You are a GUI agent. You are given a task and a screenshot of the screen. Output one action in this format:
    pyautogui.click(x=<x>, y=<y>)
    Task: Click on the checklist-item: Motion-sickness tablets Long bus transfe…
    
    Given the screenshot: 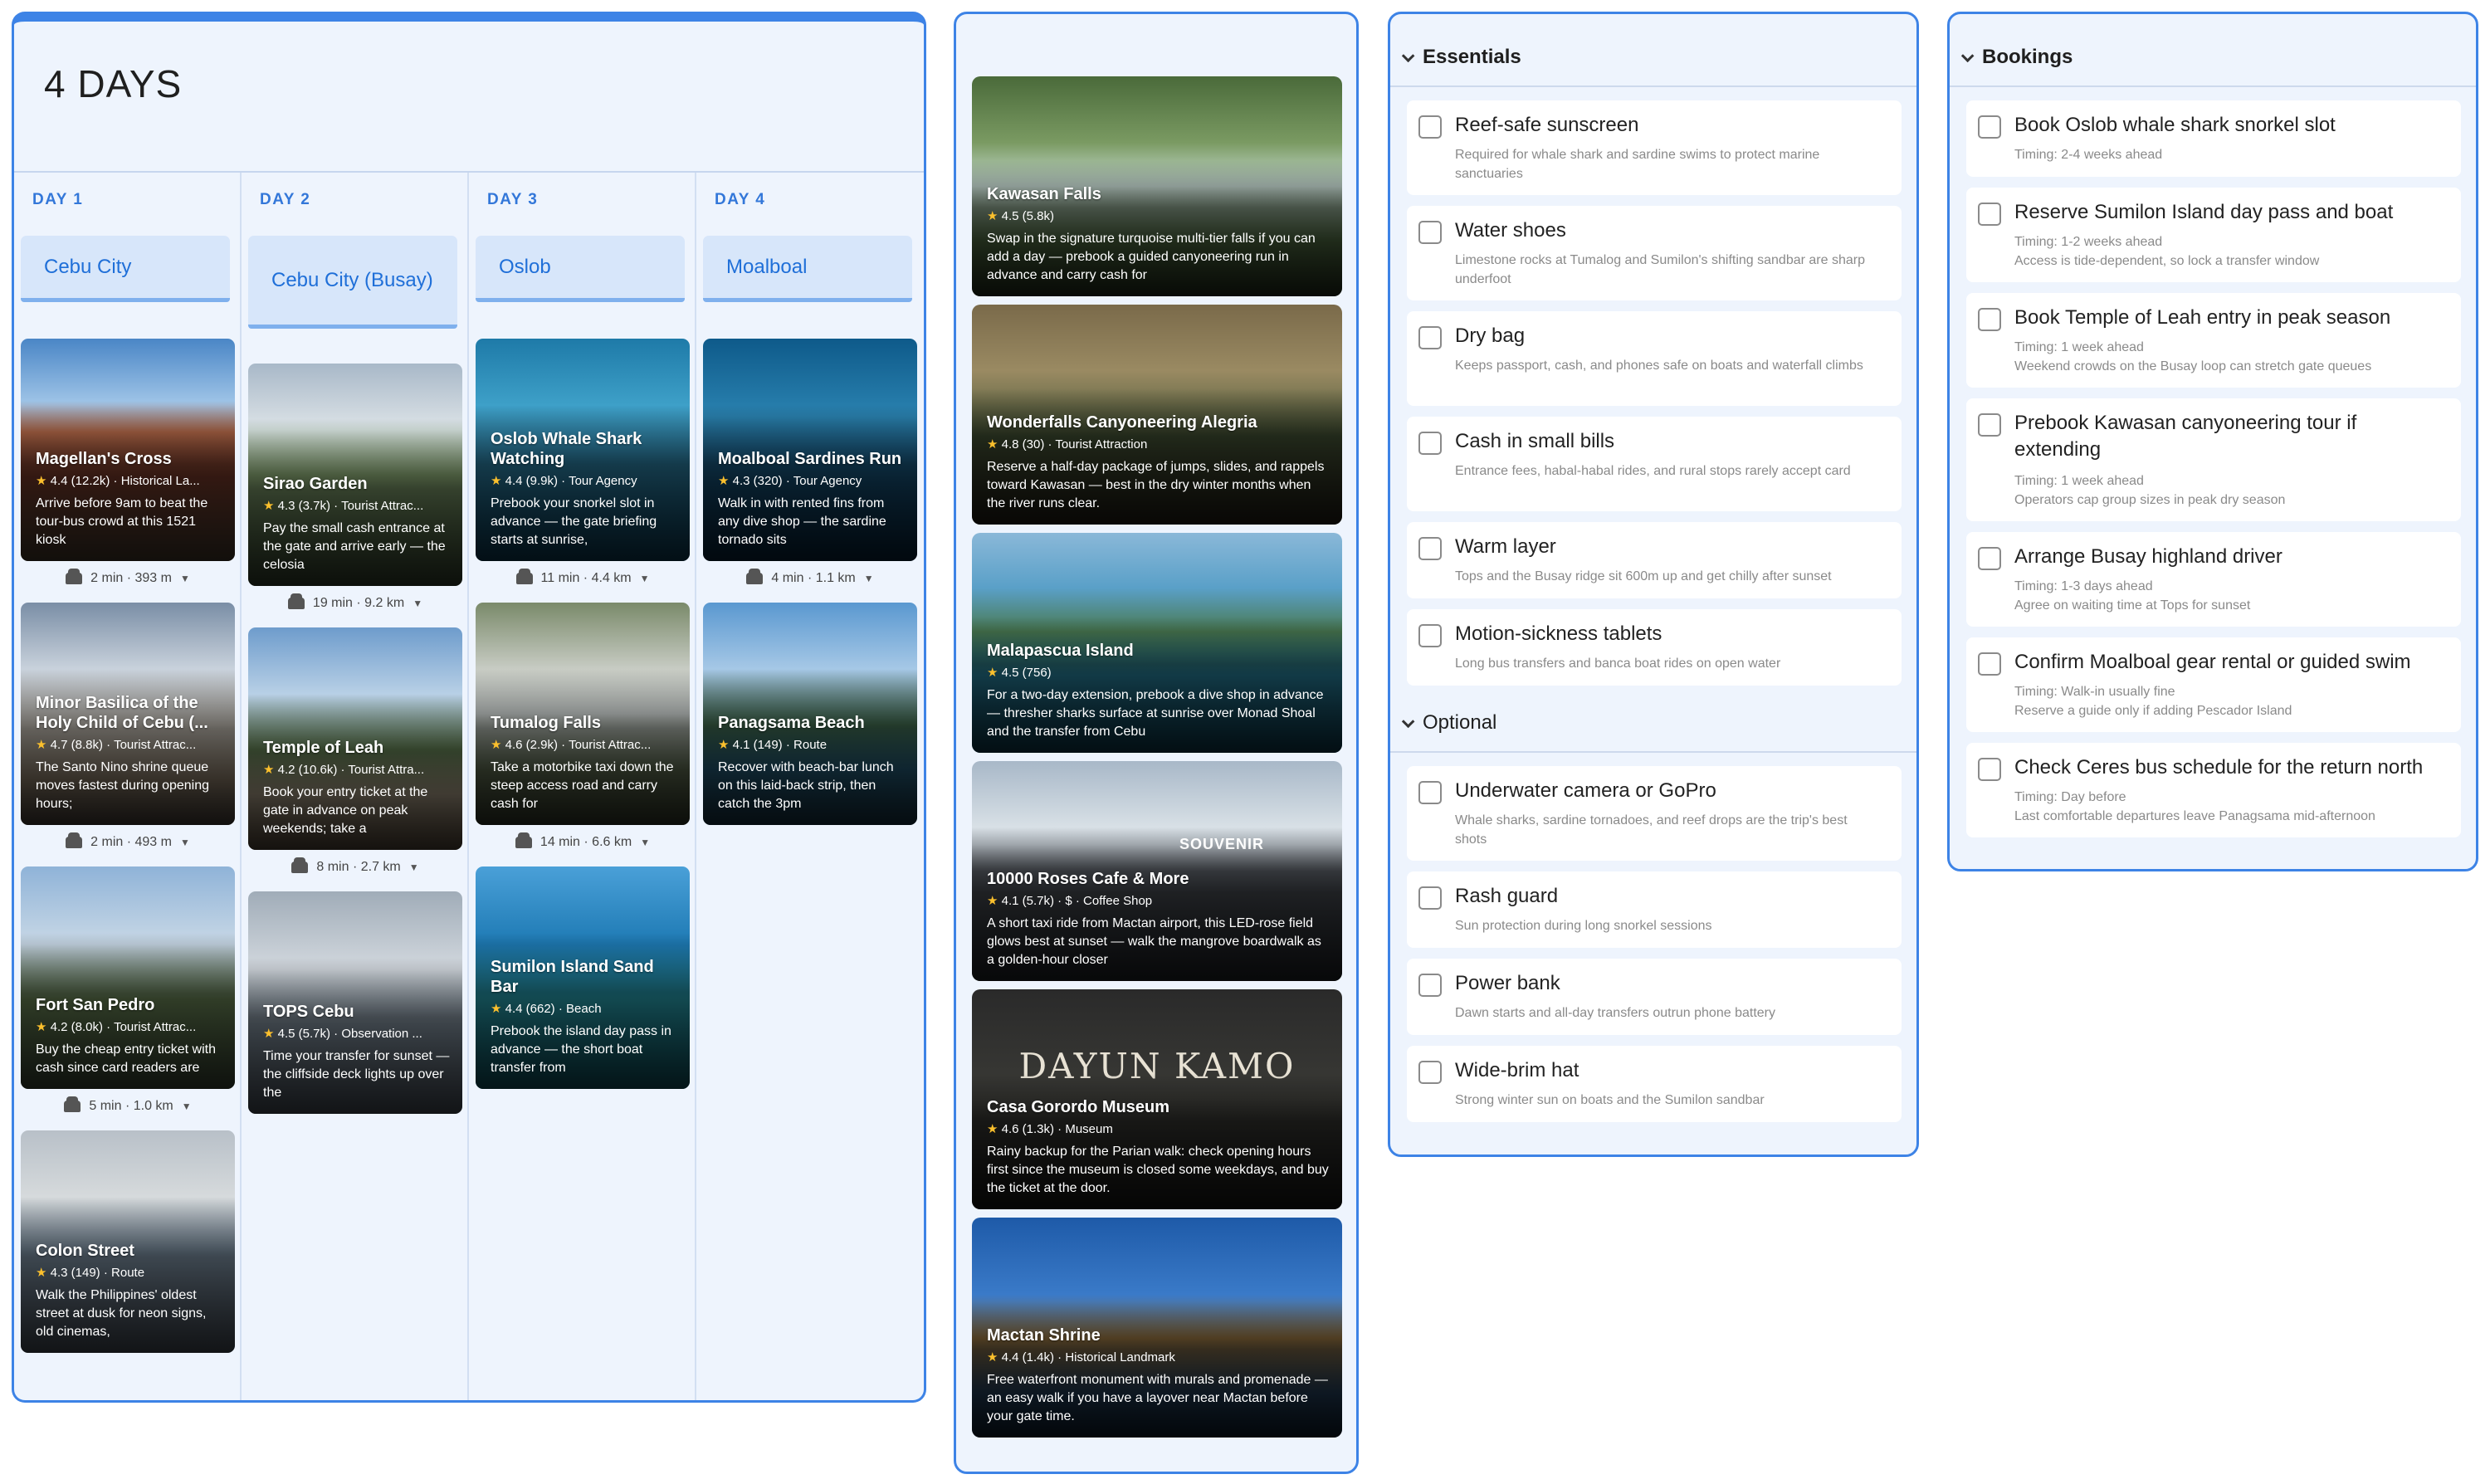 What is the action you would take?
    pyautogui.click(x=1654, y=647)
    